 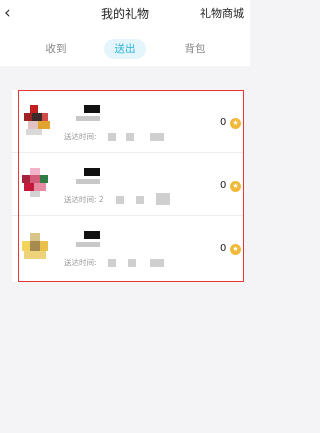 I want to click on tab-bar: 收到 送出 背包, so click(x=125, y=47).